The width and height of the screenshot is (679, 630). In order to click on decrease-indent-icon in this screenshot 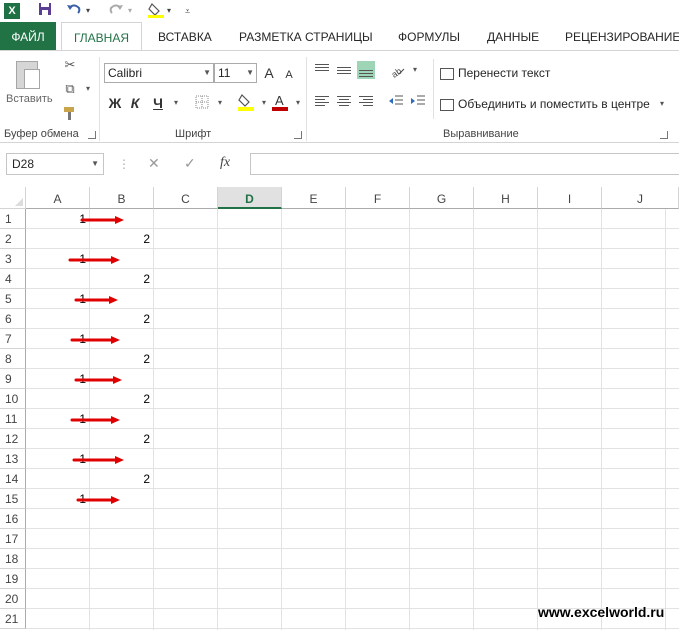, I will do `click(396, 102)`.